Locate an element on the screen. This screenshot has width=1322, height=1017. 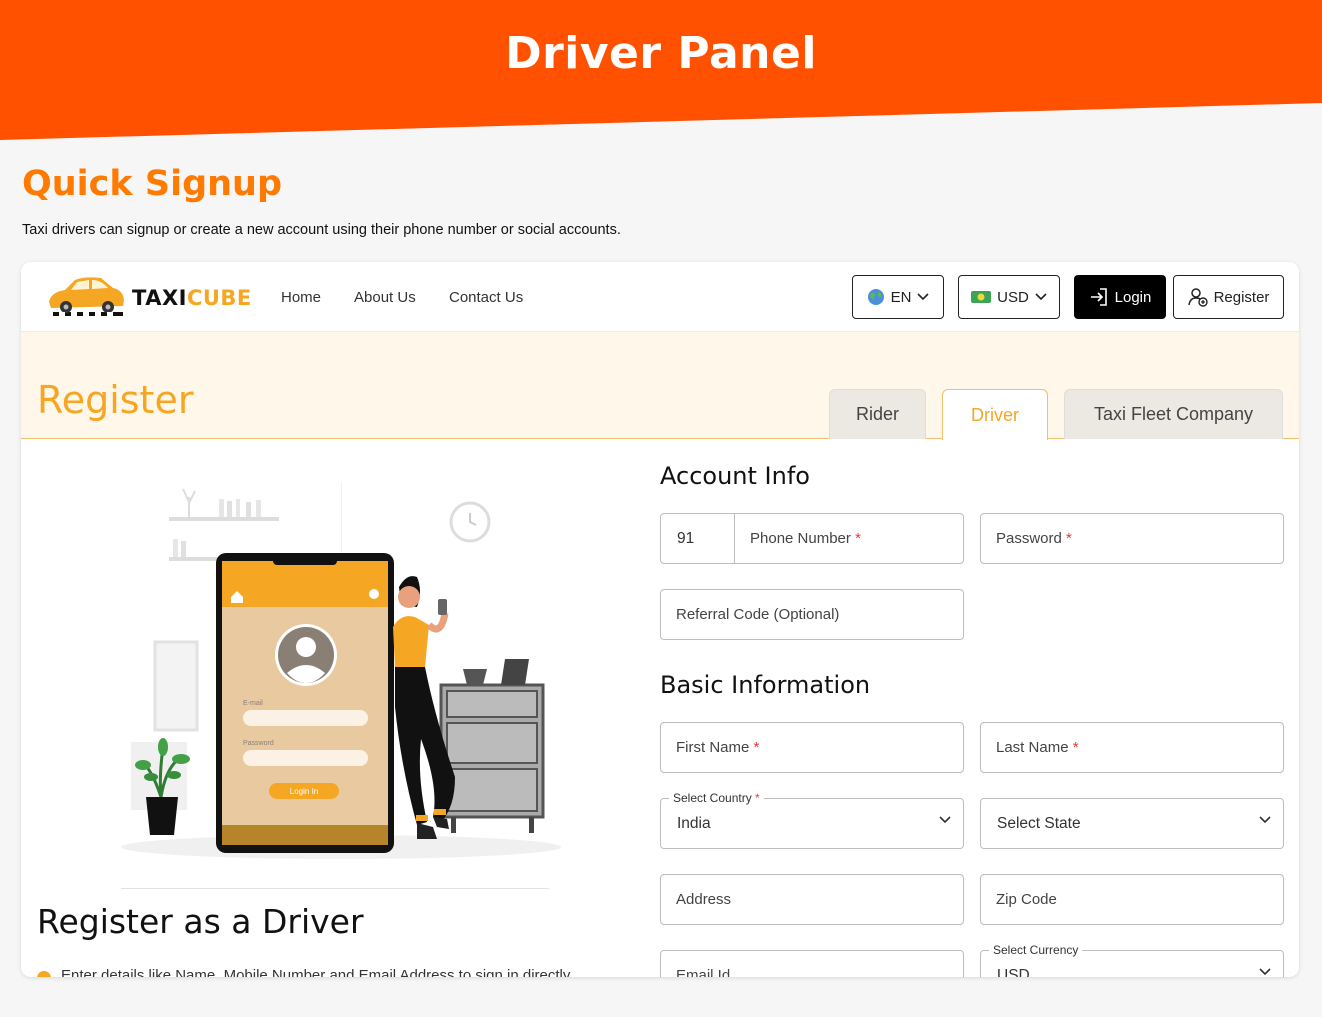
driver-signup-illustration: E-mail Password Login In is located at coordinates (341, 670).